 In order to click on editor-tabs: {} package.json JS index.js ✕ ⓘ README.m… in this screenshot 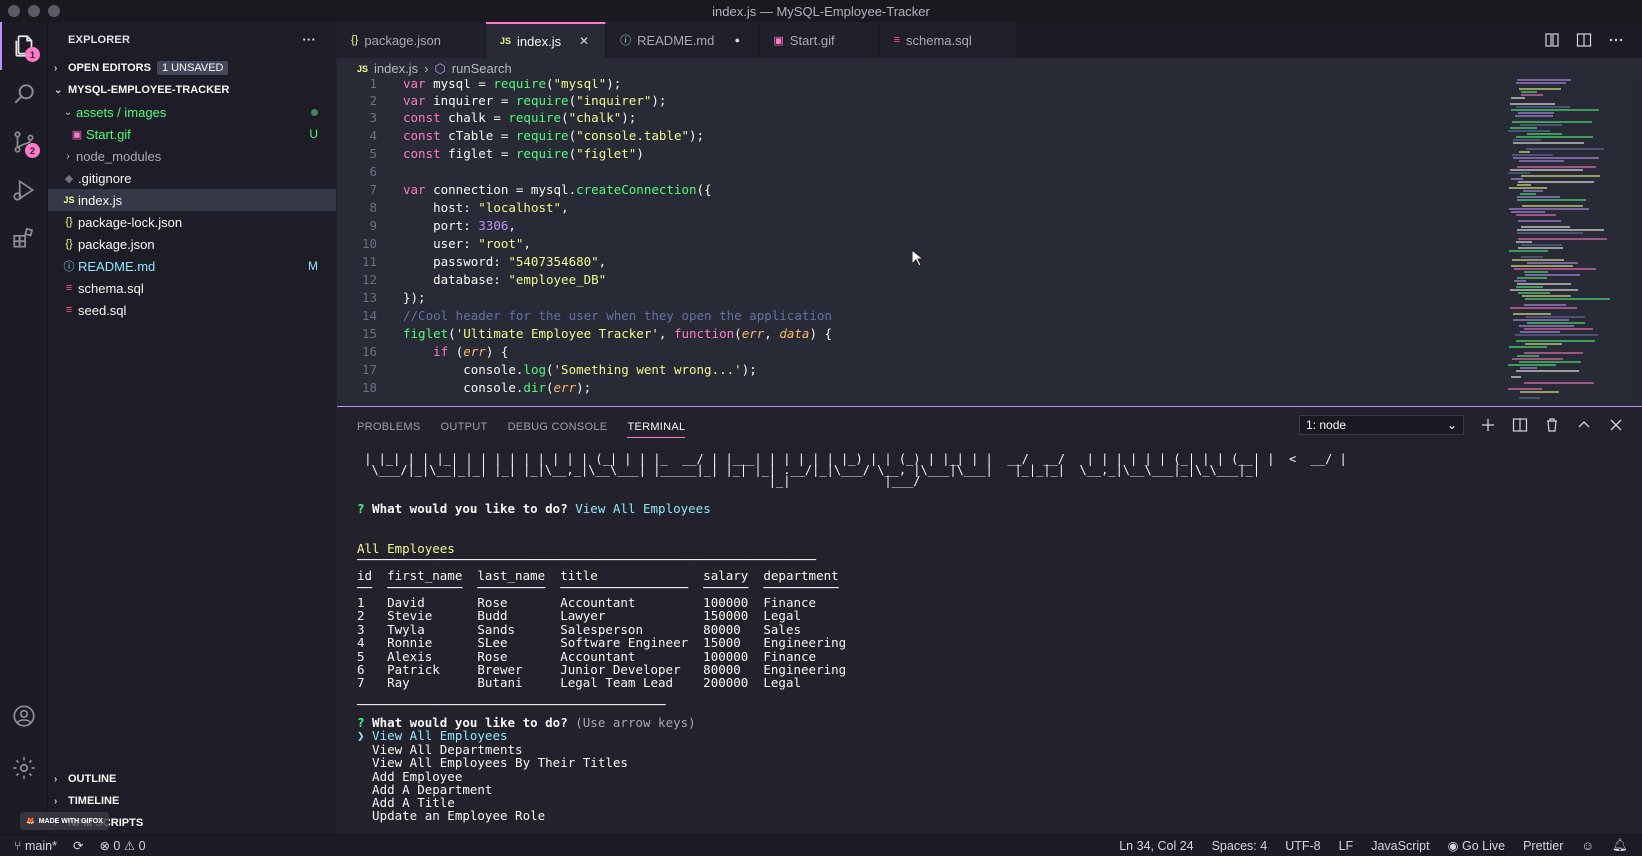, I will do `click(989, 40)`.